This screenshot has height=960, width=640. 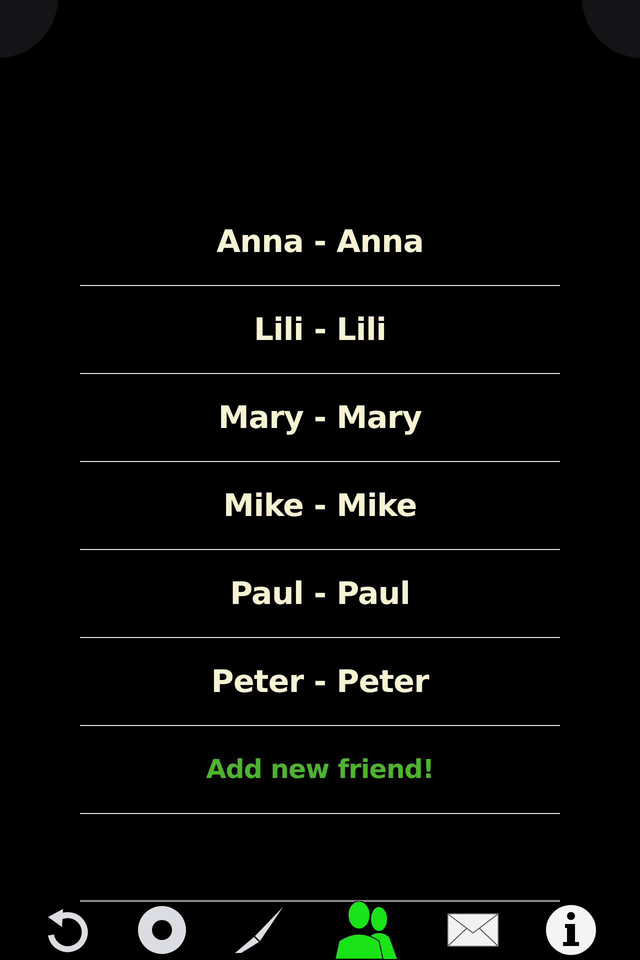 I want to click on brush-button, so click(x=259, y=930).